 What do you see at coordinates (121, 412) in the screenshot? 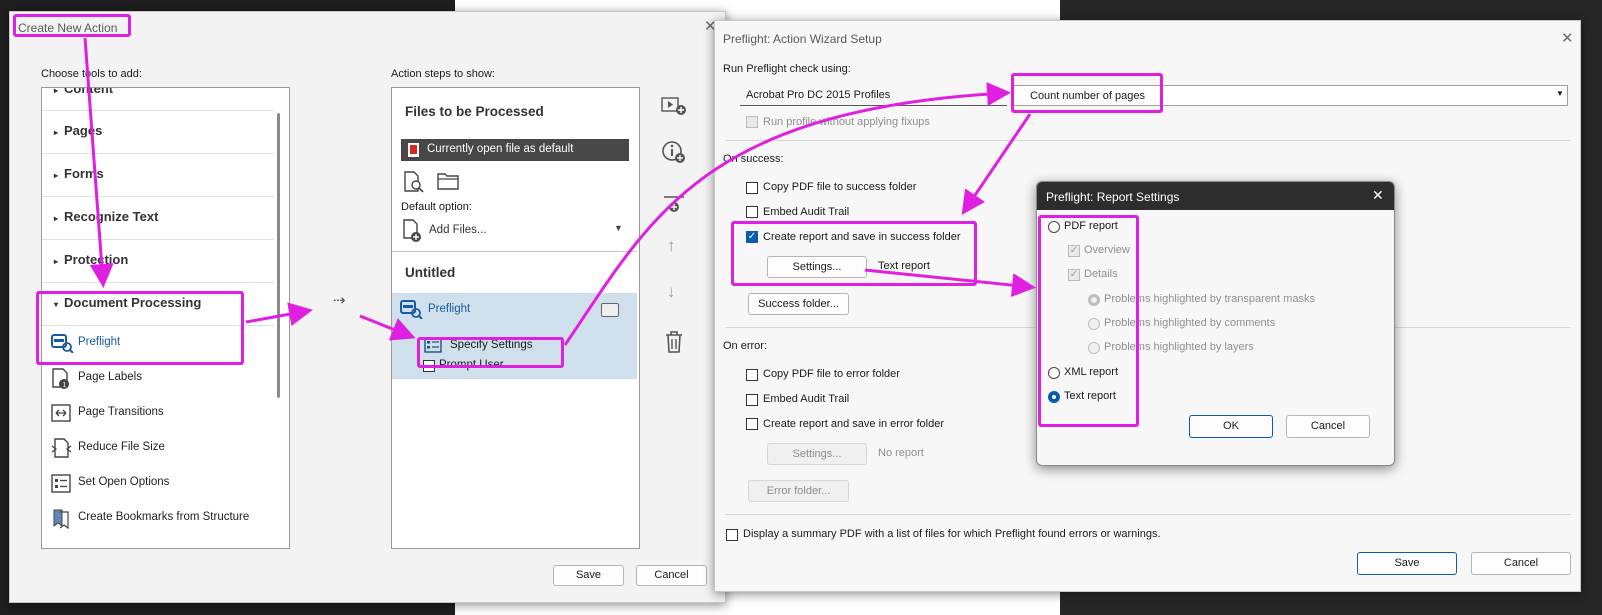
I see `tool-page-transitions-label: Page Transitions` at bounding box center [121, 412].